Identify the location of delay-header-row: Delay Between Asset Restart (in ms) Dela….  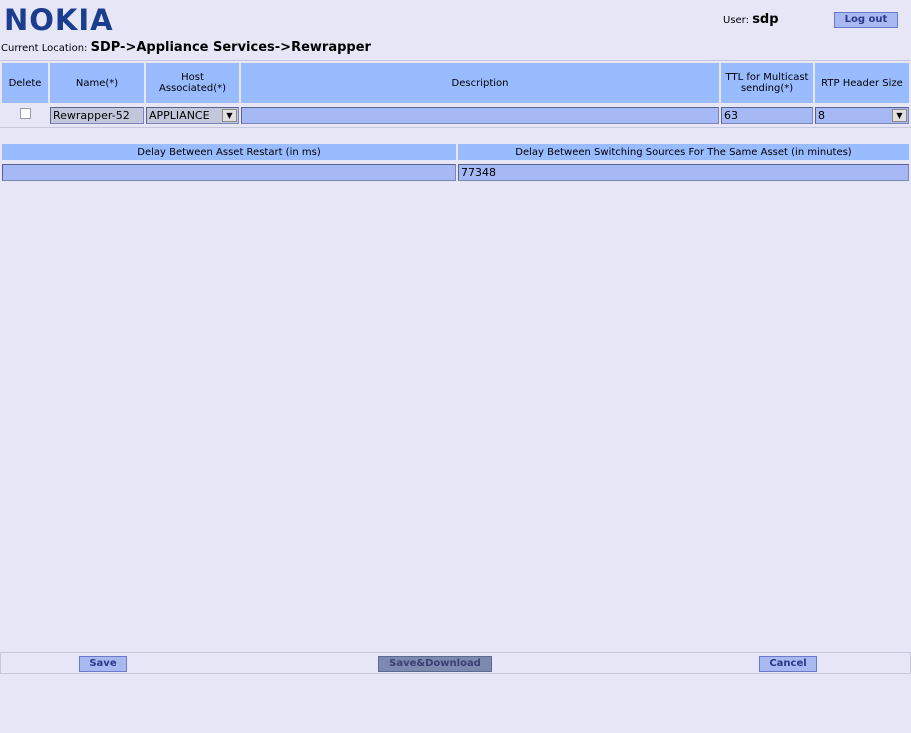
(455, 152).